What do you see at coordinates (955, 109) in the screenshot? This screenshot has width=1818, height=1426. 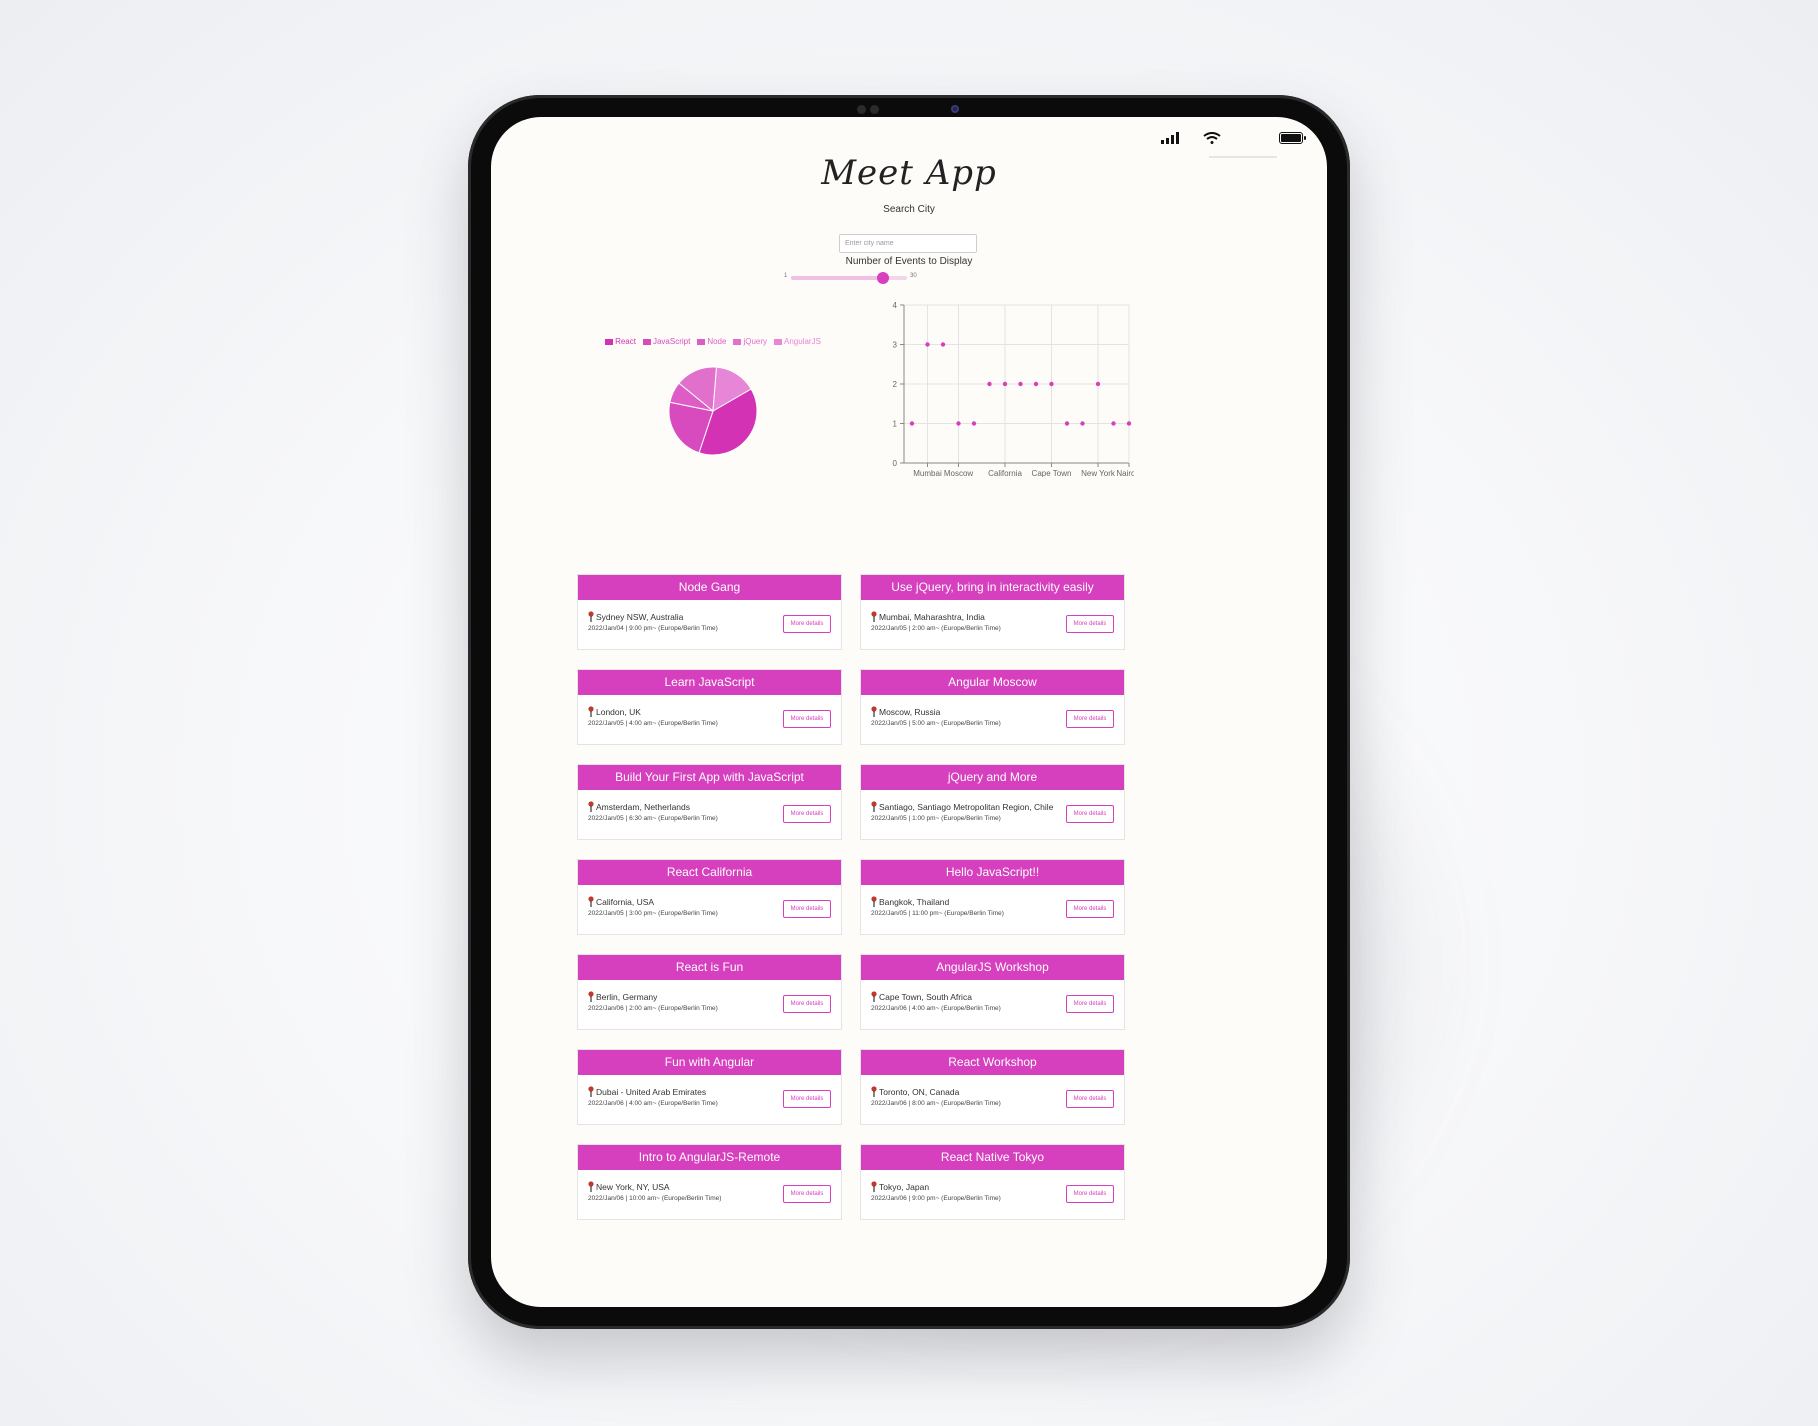 I see `camera-lens` at bounding box center [955, 109].